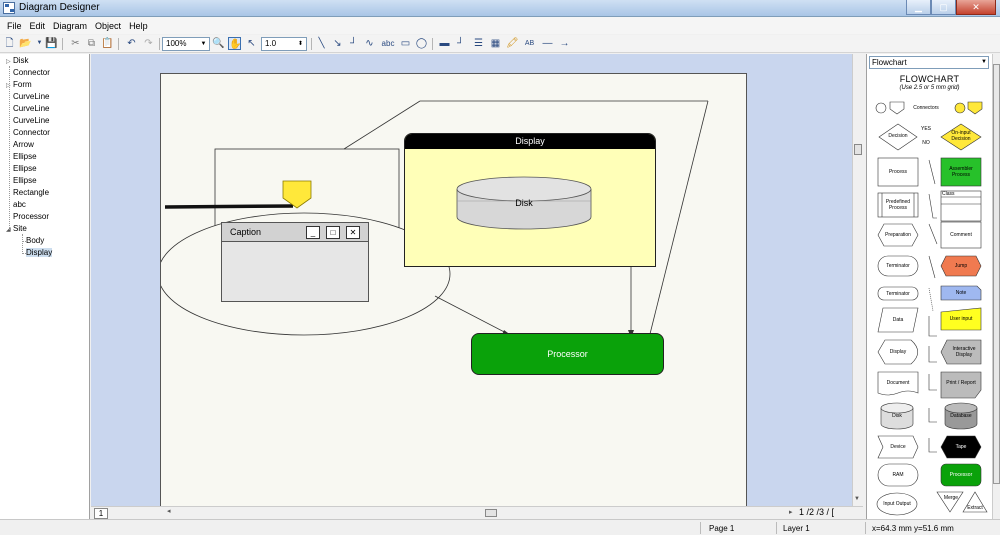 This screenshot has width=1000, height=535. What do you see at coordinates (23, 145) in the screenshot?
I see `tree-item-arrow: Arrow` at bounding box center [23, 145].